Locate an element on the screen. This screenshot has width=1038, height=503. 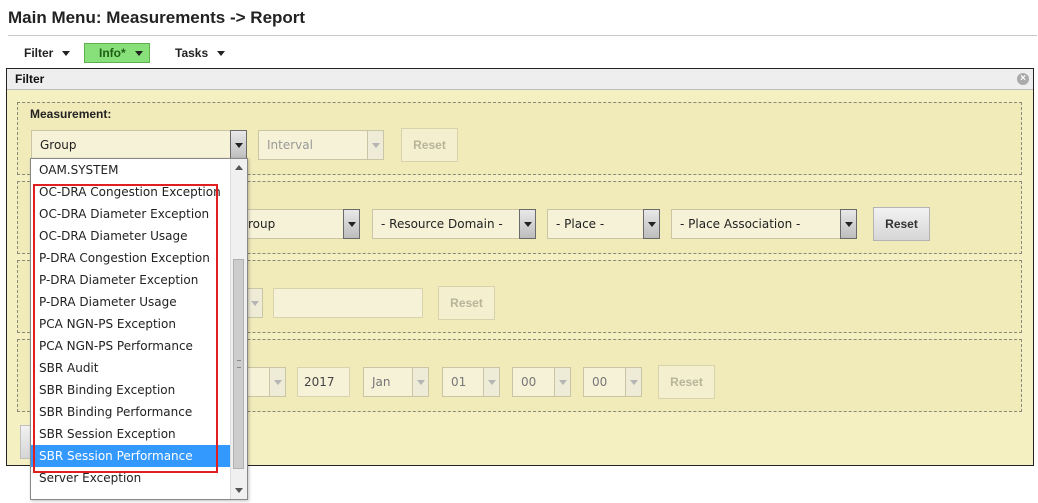
filter-panel-header: Filter × is located at coordinates (520, 79).